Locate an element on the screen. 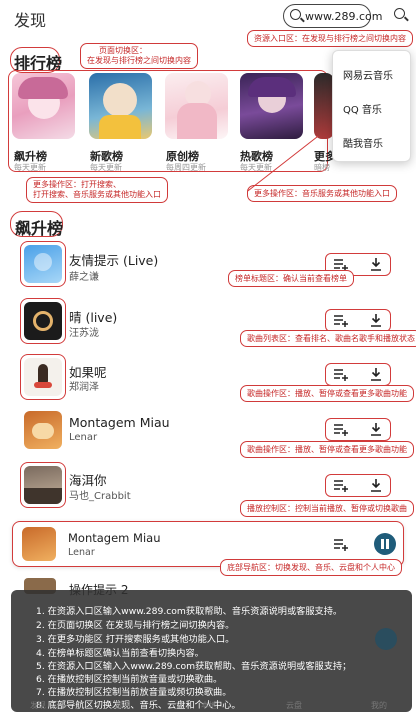 This screenshot has width=416, height=717. search-button is located at coordinates (401, 15).